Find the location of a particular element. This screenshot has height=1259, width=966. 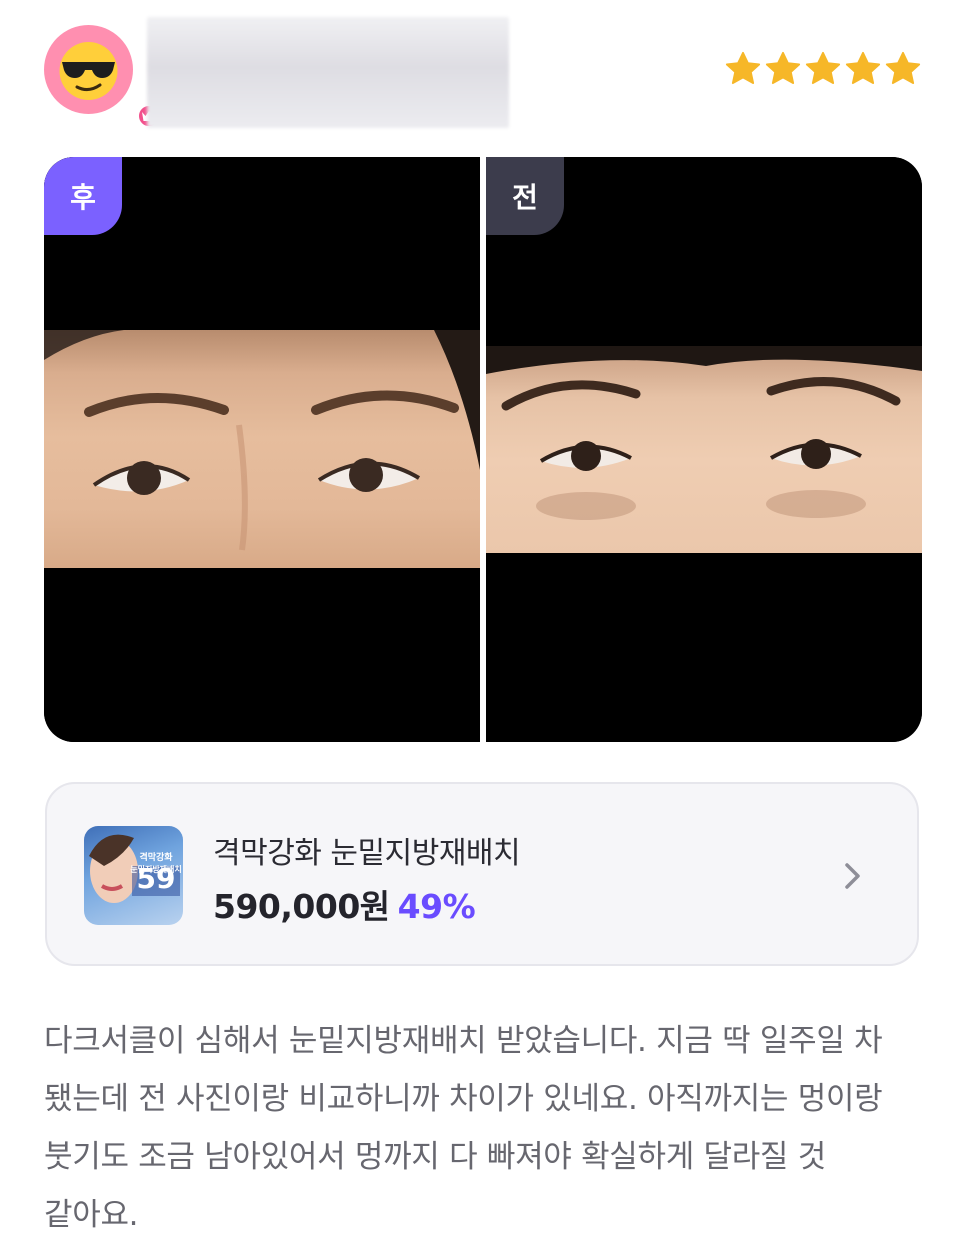

product-thumbnail: 59 격막강화 눈밑지방재배치 is located at coordinates (133, 875).